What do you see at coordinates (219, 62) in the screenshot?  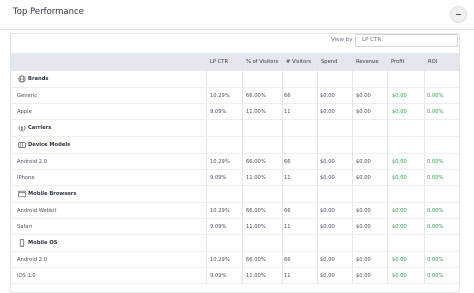 I see `col-lp-ctr: LP CTR` at bounding box center [219, 62].